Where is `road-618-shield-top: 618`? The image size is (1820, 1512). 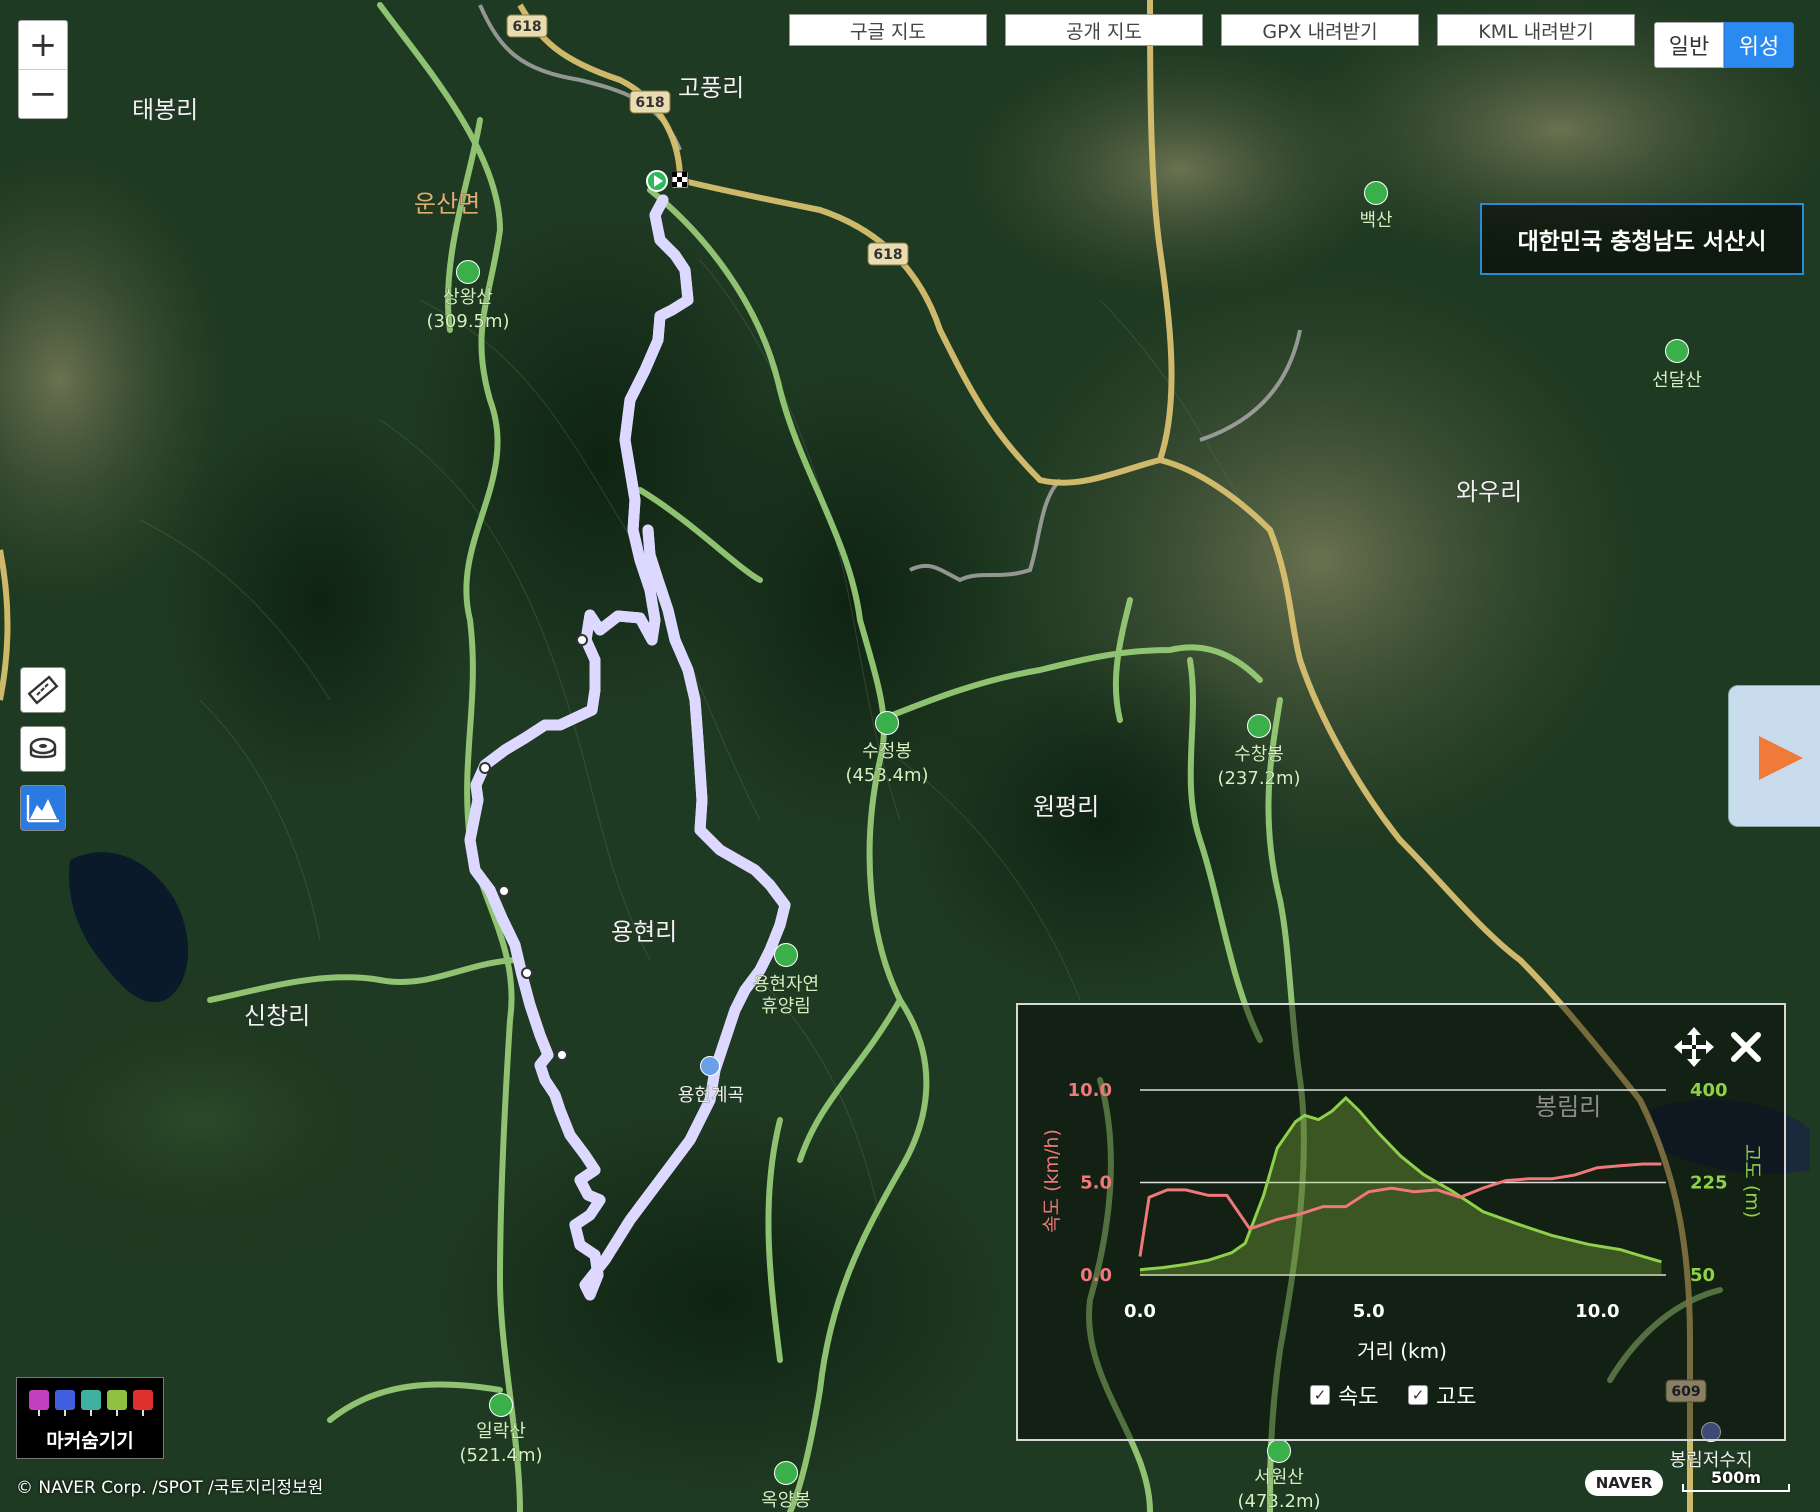
road-618-shield-top: 618 is located at coordinates (527, 26).